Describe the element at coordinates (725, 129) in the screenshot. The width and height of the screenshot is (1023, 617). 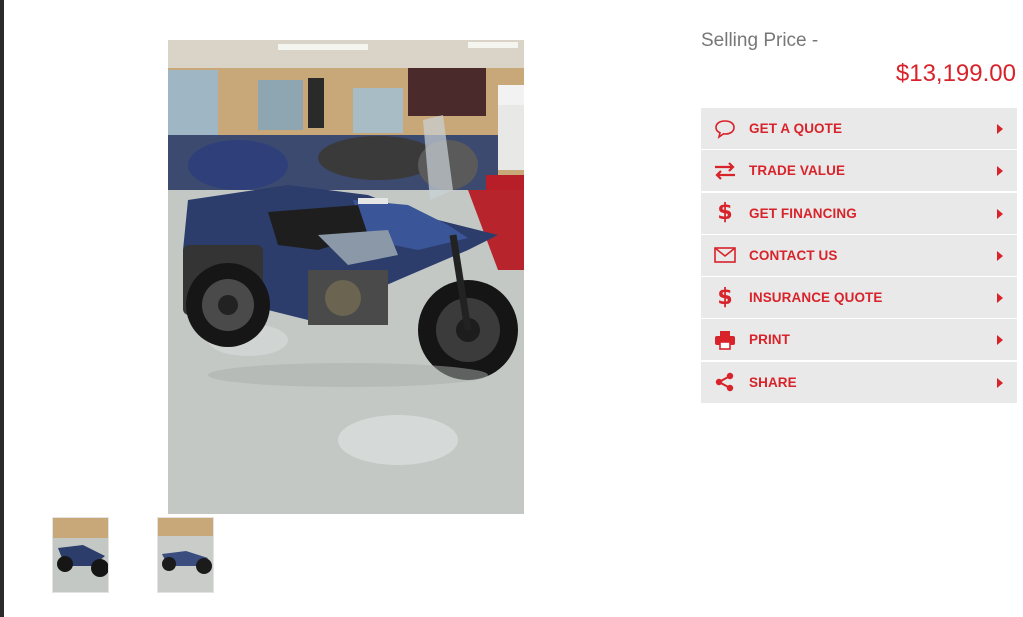
I see `chat-bubble-icon` at that location.